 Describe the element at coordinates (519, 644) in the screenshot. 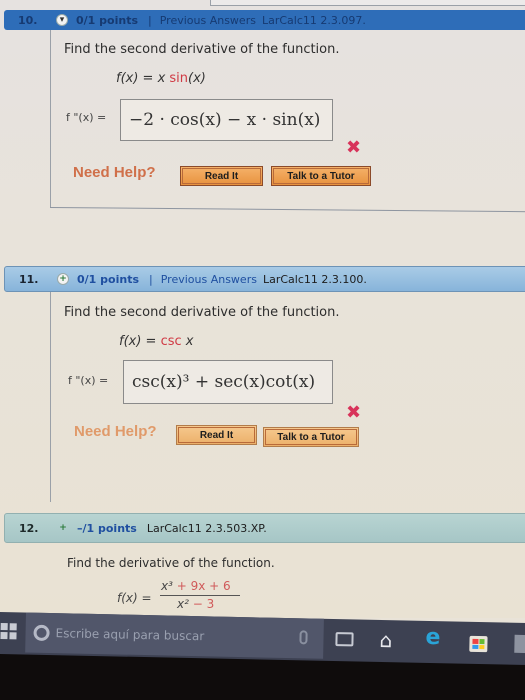

I see `taskbar-app-icon` at that location.